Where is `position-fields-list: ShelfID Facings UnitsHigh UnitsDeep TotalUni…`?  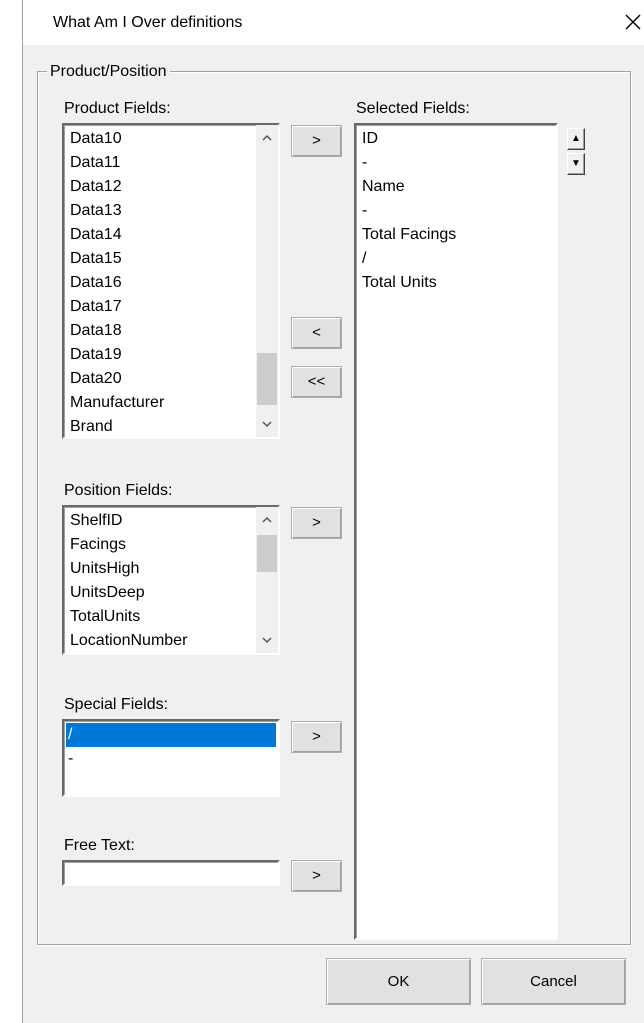
position-fields-list: ShelfID Facings UnitsHigh UnitsDeep TotalUni… is located at coordinates (171, 580).